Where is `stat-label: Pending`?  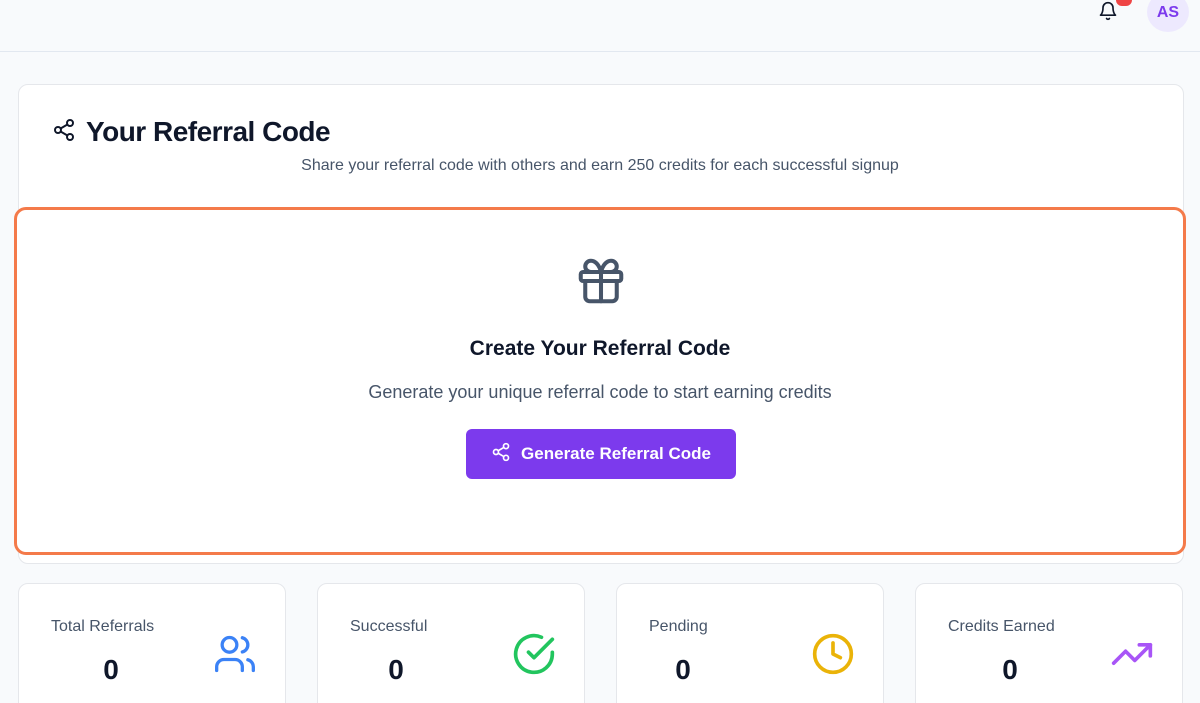 stat-label: Pending is located at coordinates (678, 626).